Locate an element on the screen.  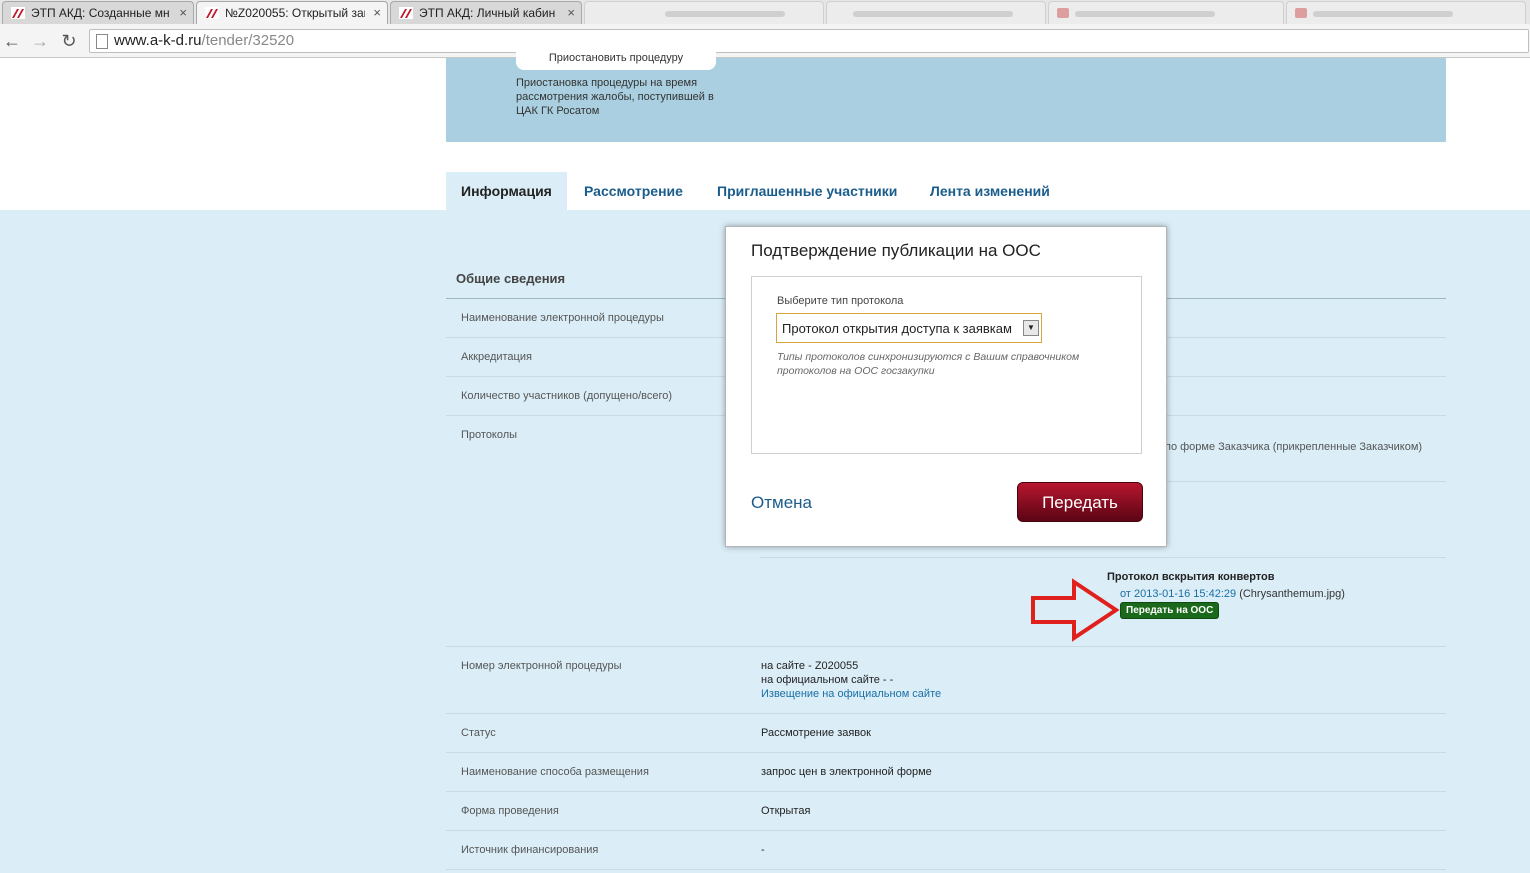
tab-title: №Z020055: Открытый заг is located at coordinates (295, 13).